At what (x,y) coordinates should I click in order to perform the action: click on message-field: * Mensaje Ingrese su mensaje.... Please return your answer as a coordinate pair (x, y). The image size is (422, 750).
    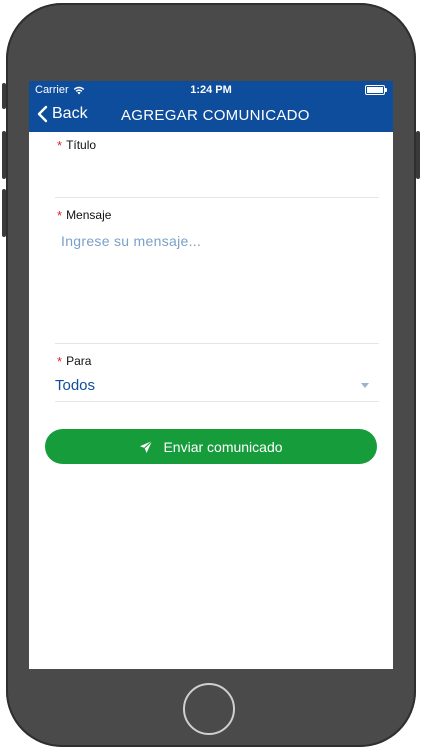
    Looking at the image, I should click on (217, 271).